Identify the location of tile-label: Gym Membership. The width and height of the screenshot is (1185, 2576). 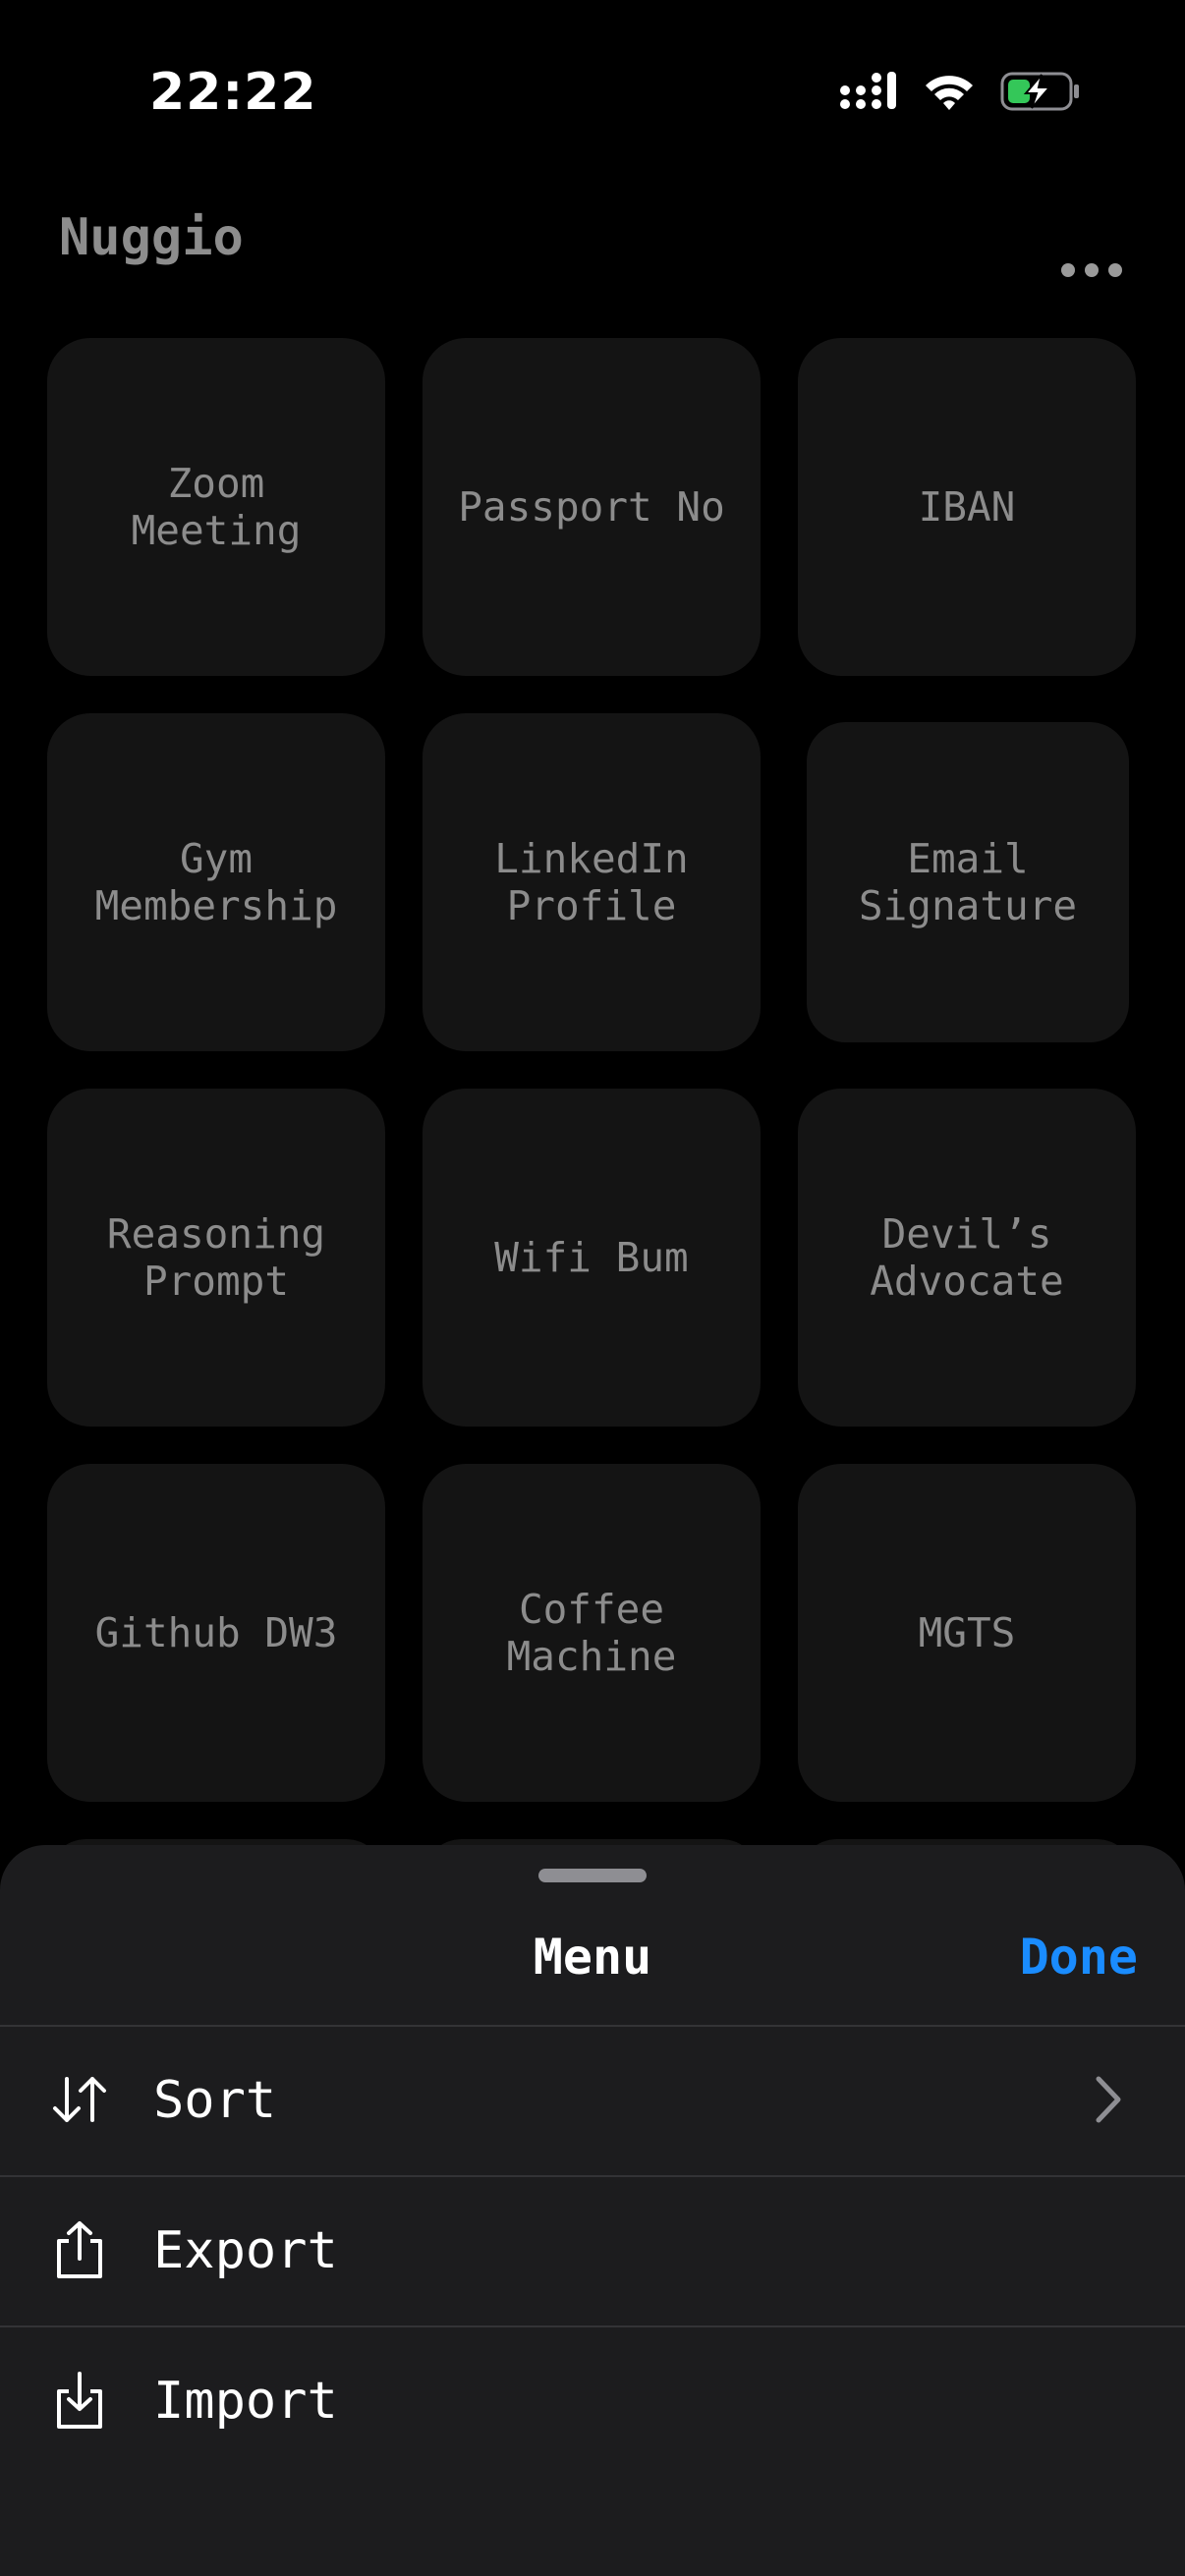
(216, 882).